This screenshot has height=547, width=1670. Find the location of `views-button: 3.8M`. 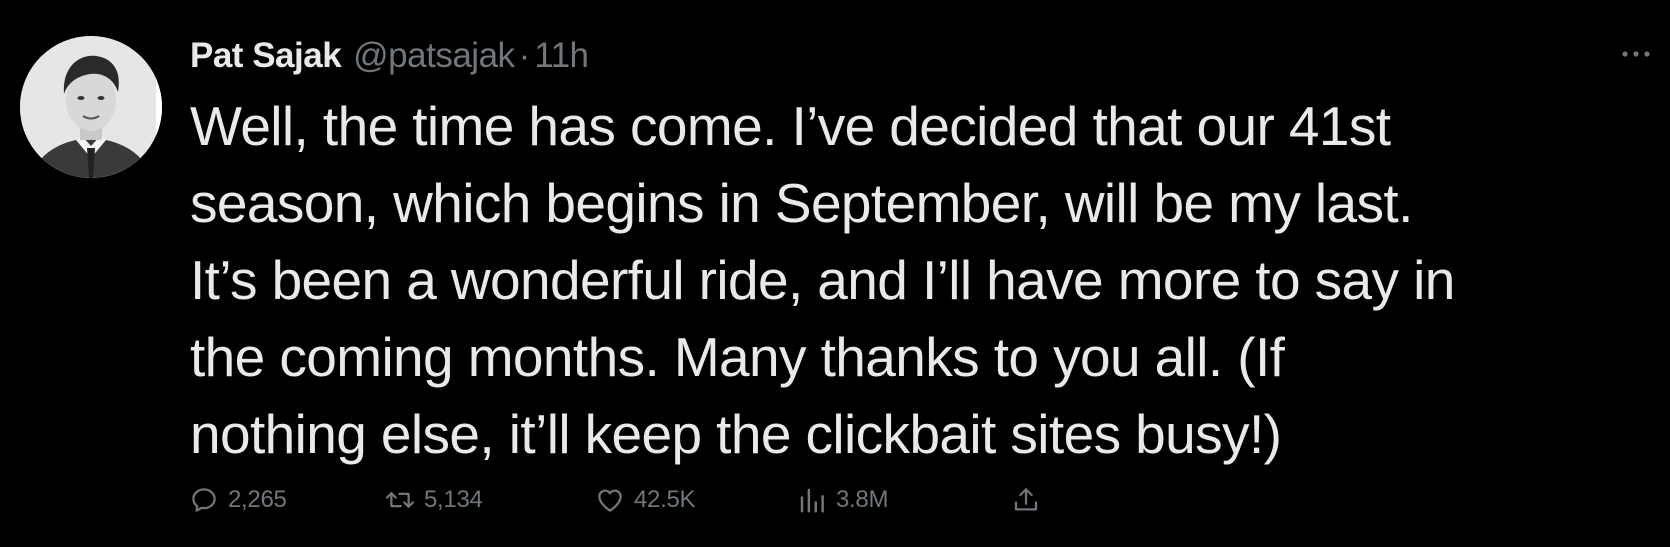

views-button: 3.8M is located at coordinates (842, 500).